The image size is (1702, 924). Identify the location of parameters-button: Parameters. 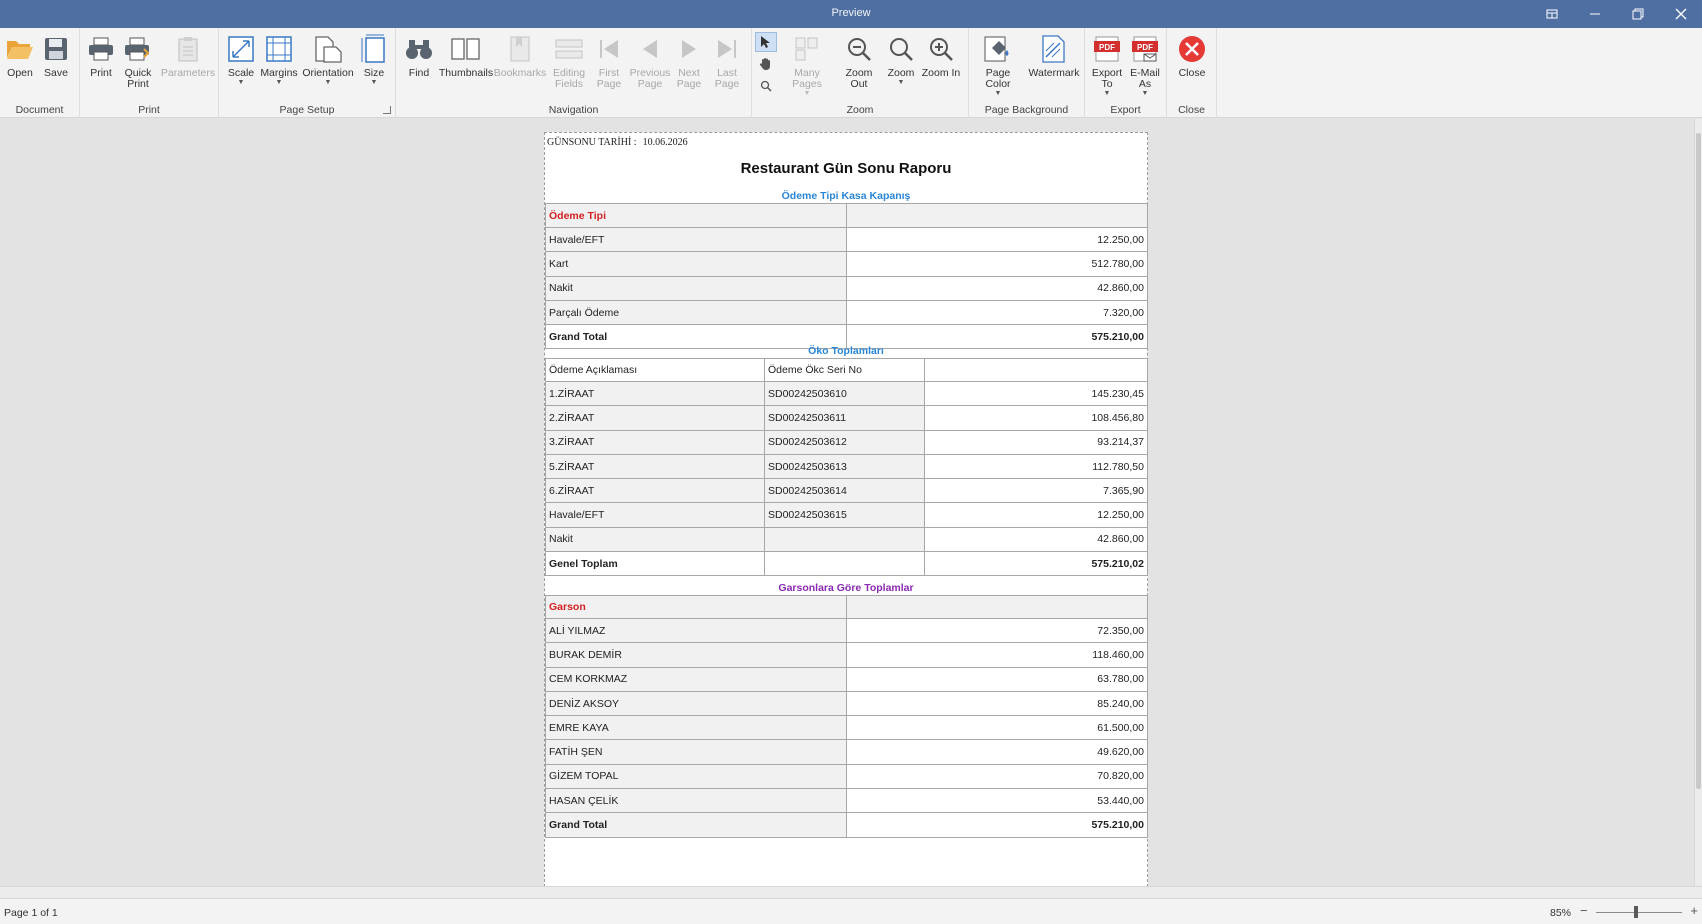
(188, 56).